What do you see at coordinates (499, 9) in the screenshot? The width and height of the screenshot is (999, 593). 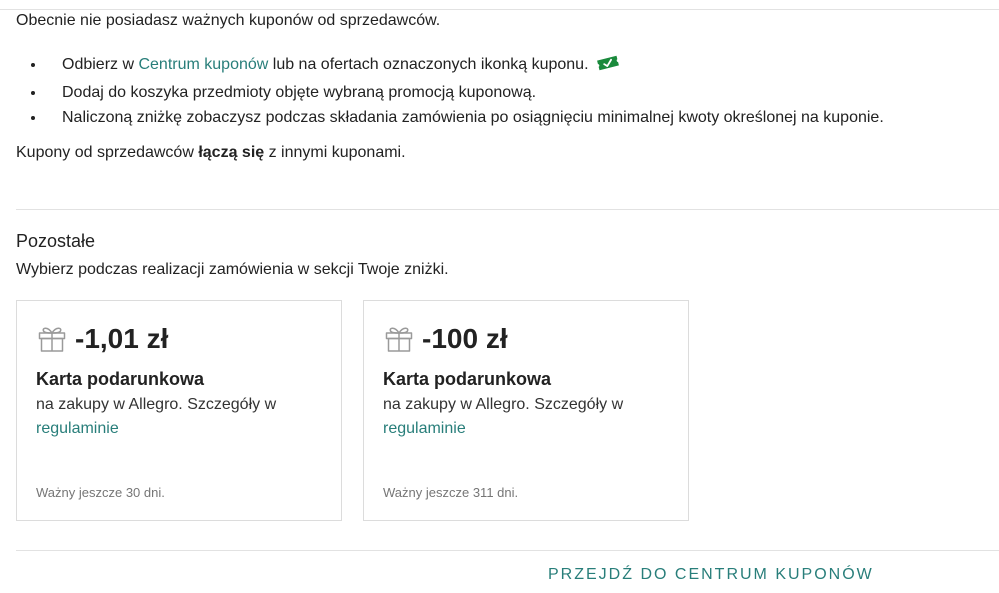 I see `top-divider` at bounding box center [499, 9].